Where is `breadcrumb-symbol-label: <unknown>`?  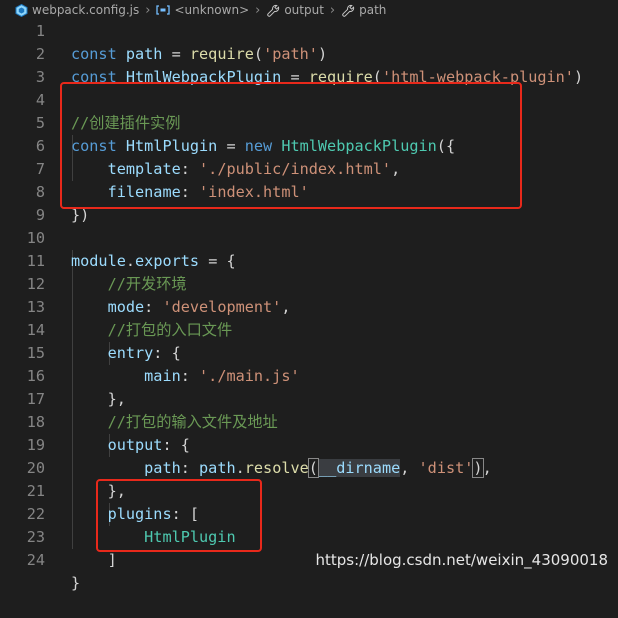 breadcrumb-symbol-label: <unknown> is located at coordinates (212, 10).